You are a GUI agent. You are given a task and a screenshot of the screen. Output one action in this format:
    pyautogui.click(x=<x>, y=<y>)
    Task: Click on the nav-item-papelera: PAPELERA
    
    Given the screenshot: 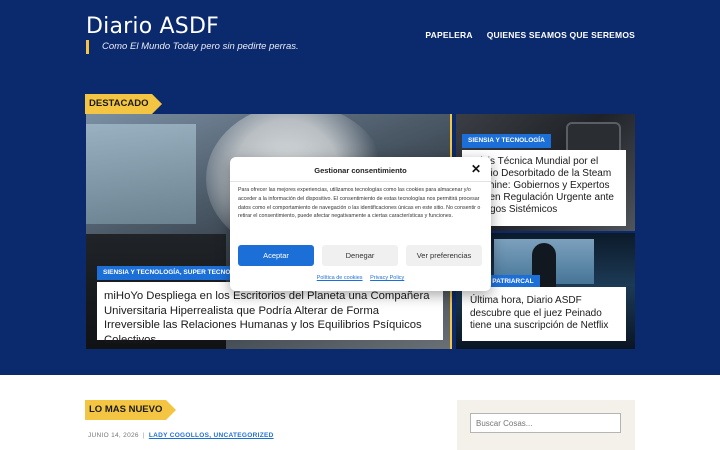 What is the action you would take?
    pyautogui.click(x=448, y=35)
    